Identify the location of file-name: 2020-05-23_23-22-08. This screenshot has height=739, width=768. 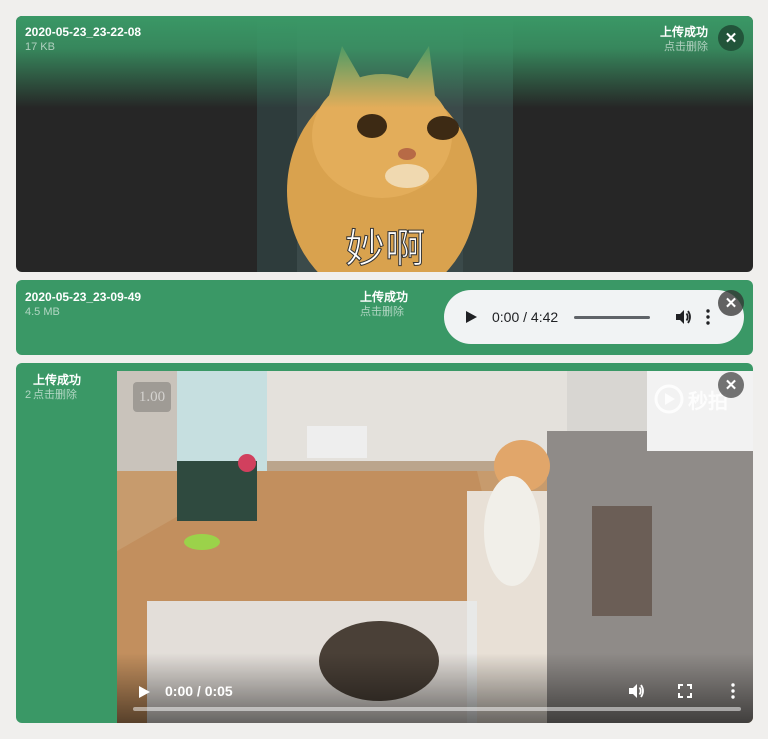
(83, 32).